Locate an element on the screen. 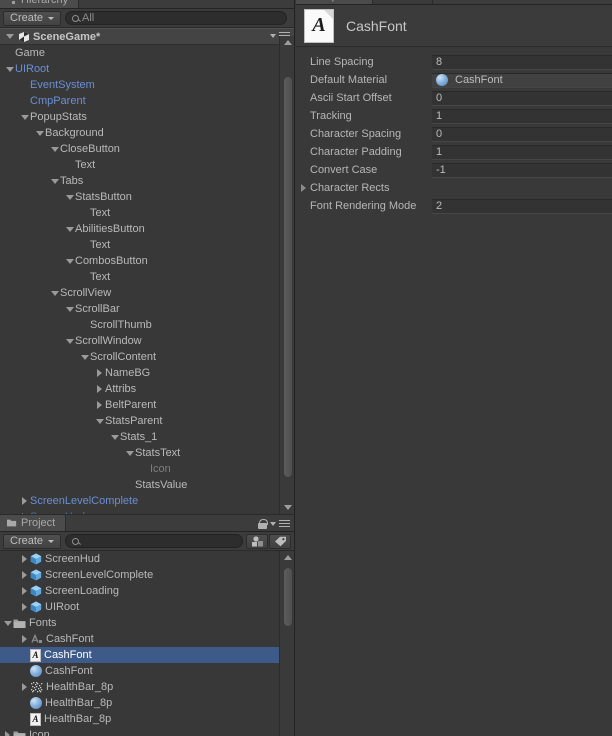 This screenshot has height=736, width=612. hierarchy-row: Attribs is located at coordinates (147, 389).